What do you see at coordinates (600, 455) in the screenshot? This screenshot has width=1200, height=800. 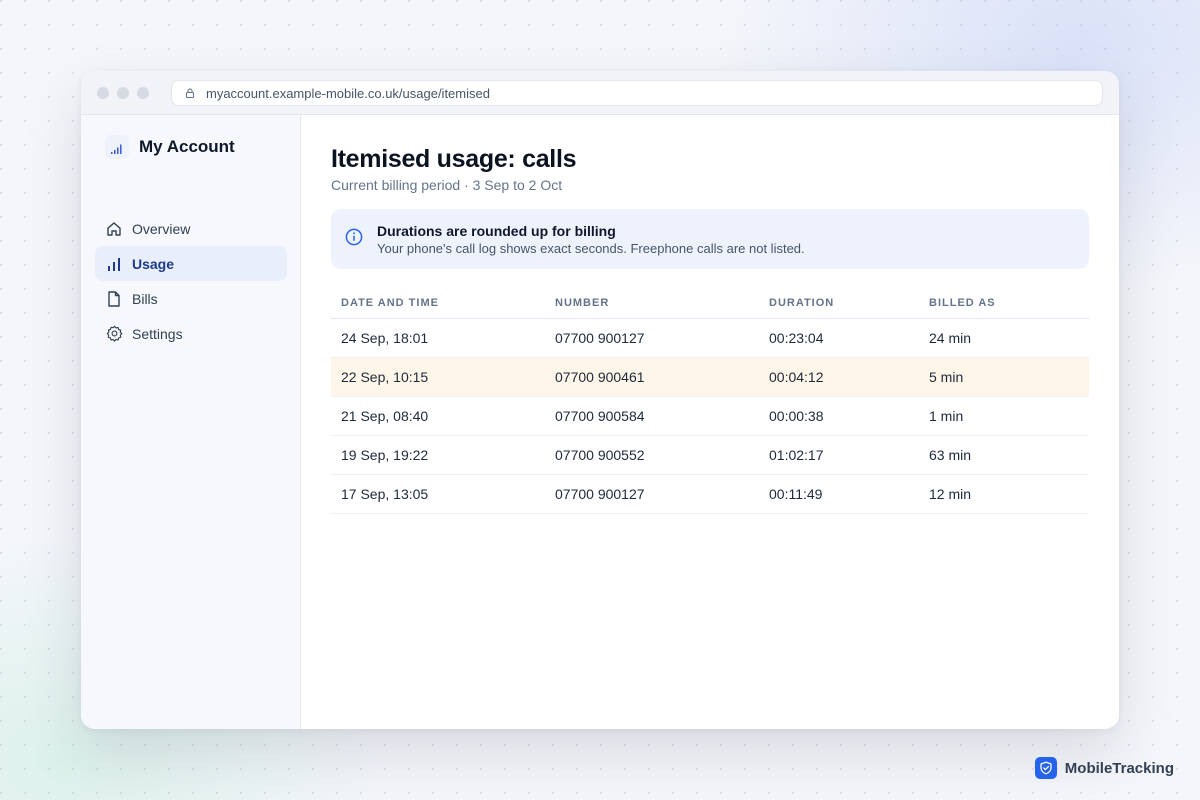 I see `cell-number: 07700 900552` at bounding box center [600, 455].